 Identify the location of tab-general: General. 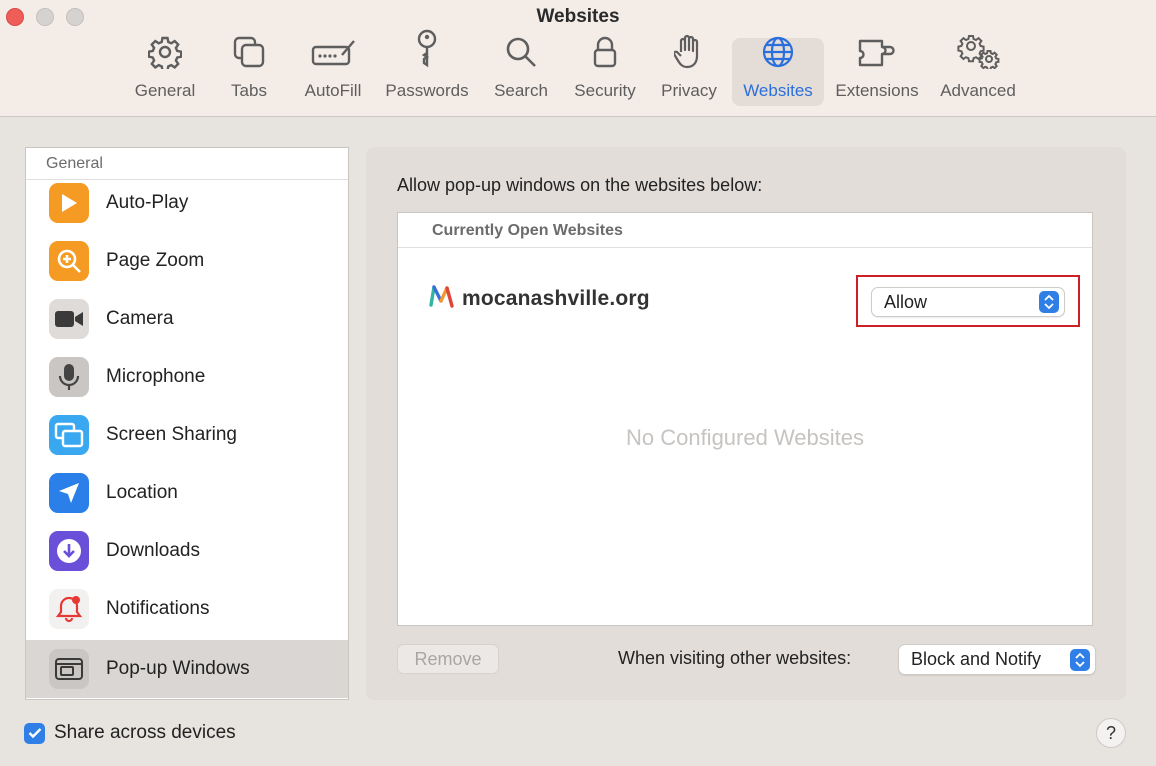
(165, 70).